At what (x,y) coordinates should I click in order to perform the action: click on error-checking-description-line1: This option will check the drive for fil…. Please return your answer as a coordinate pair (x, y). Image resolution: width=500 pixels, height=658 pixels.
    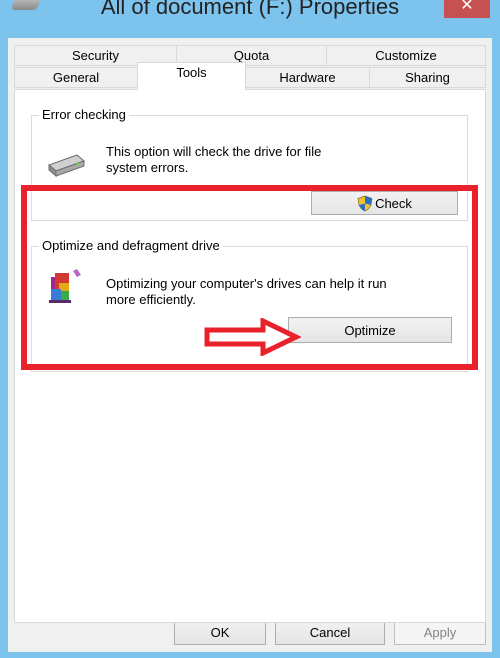
    Looking at the image, I should click on (214, 151).